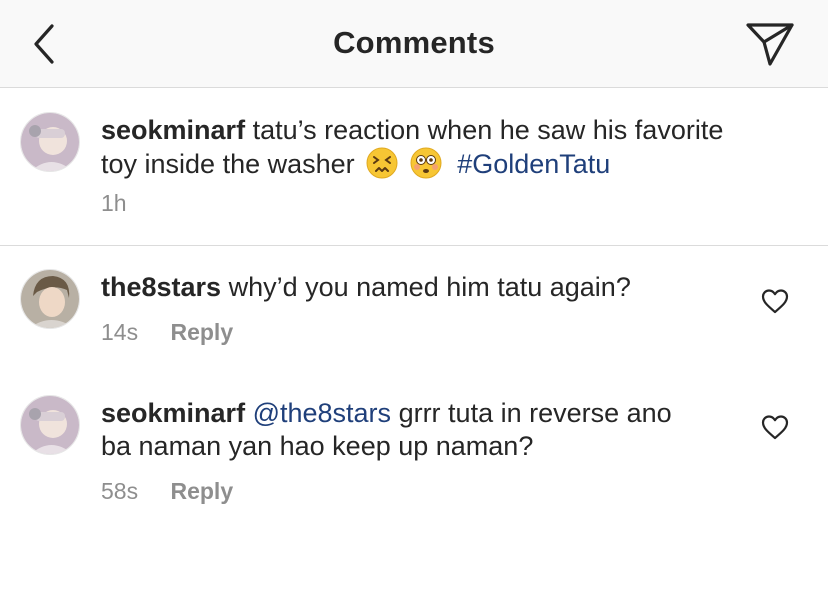 Image resolution: width=828 pixels, height=591 pixels. What do you see at coordinates (488, 130) in the screenshot?
I see `caption-line1: tatu’s reaction when he saw his favorite` at bounding box center [488, 130].